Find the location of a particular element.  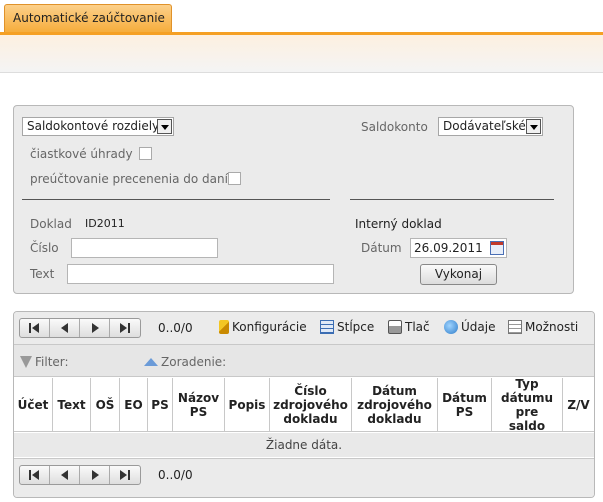

config-button: Konfigurácie is located at coordinates (263, 327).